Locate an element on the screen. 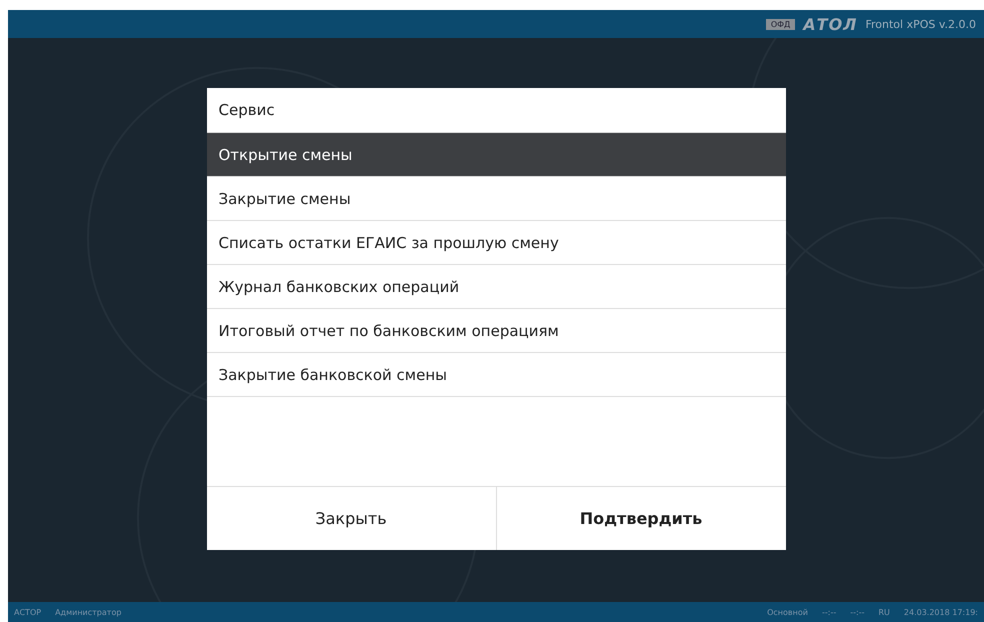  menu-item: Закрытие банковской смены is located at coordinates (496, 375).